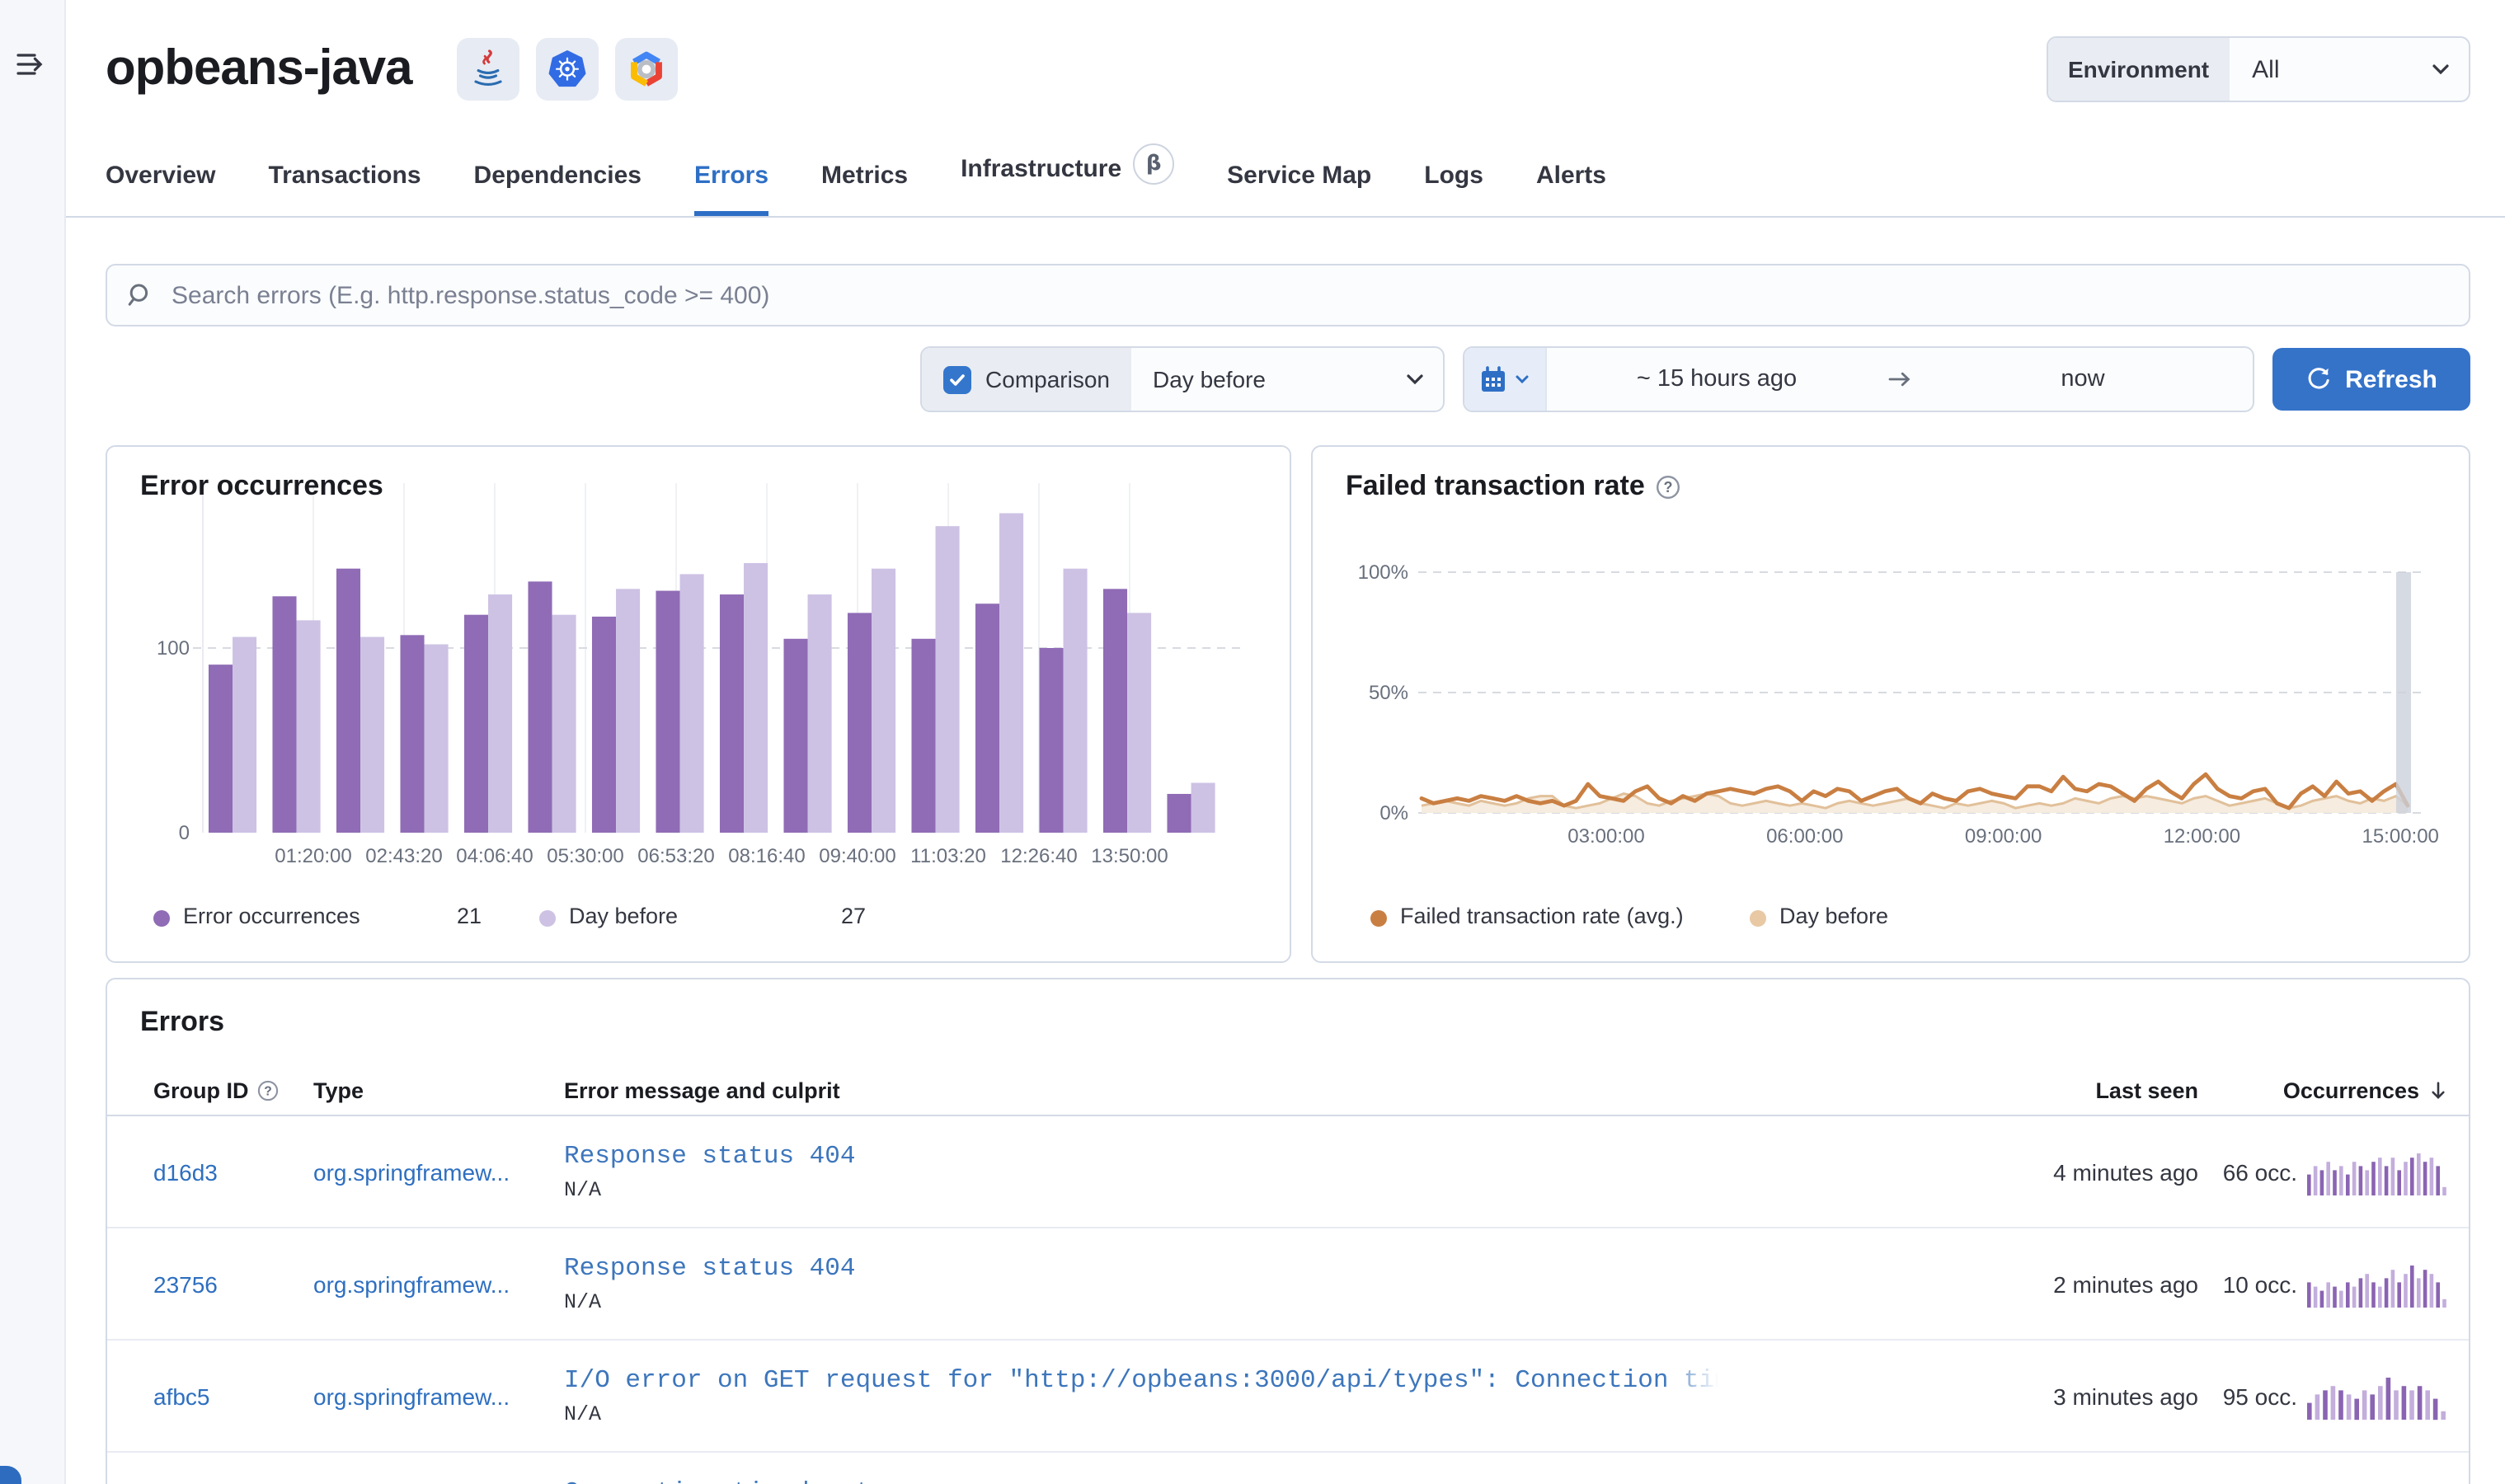  Describe the element at coordinates (2438, 1090) in the screenshot. I see `sort-desc-icon` at that location.